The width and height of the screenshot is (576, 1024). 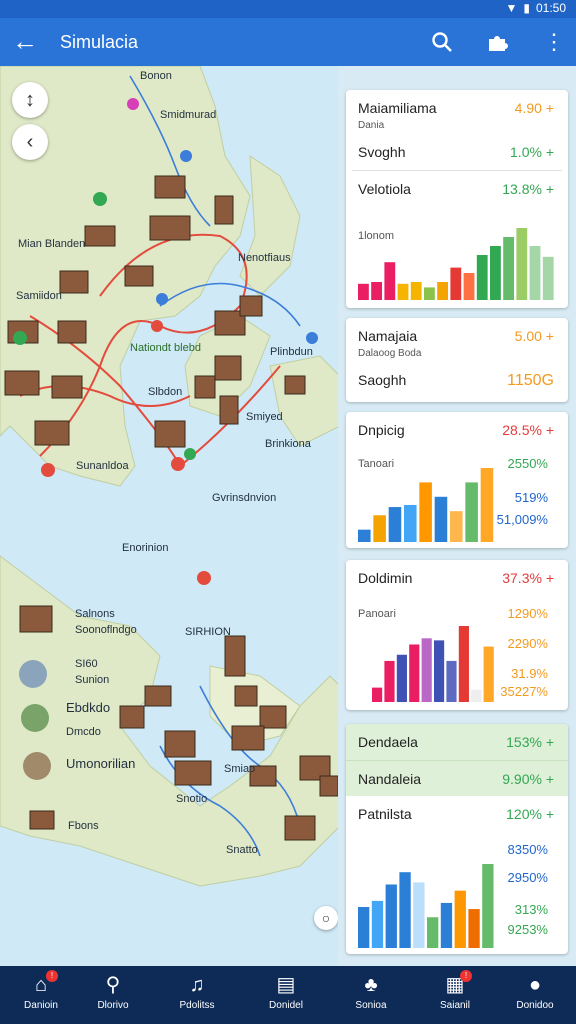 What do you see at coordinates (455, 990) in the screenshot?
I see `nav-item-calendar: ▦! Saianil` at bounding box center [455, 990].